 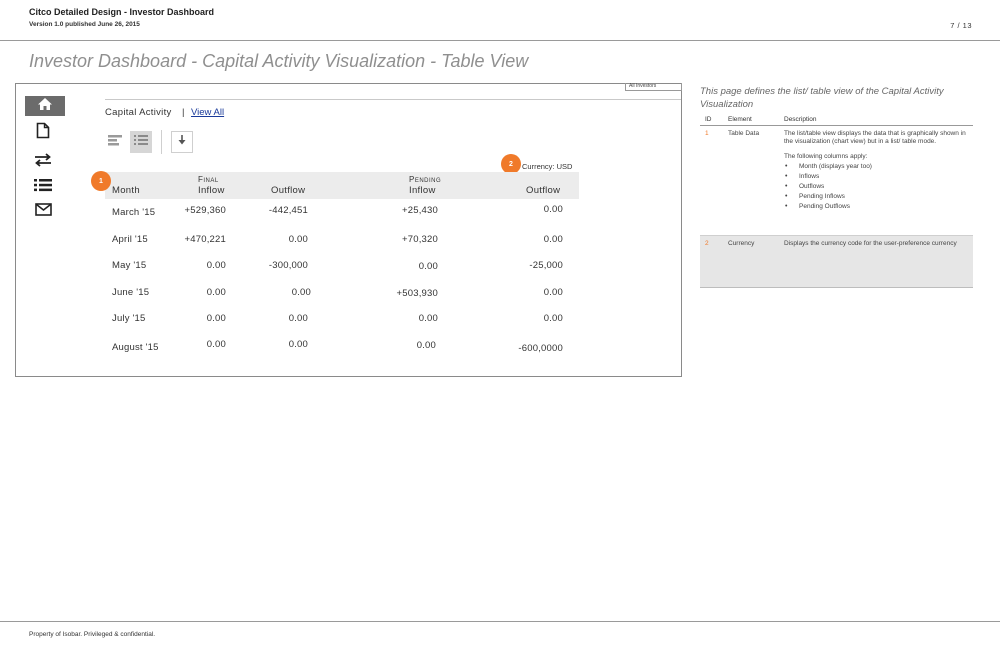 I want to click on cell-month: May '15, so click(x=129, y=265).